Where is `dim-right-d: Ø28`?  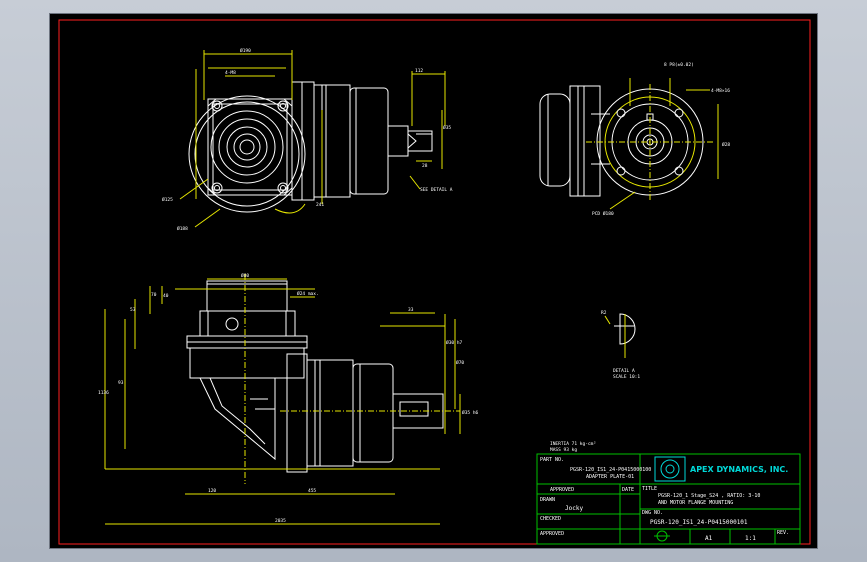 dim-right-d: Ø28 is located at coordinates (726, 144).